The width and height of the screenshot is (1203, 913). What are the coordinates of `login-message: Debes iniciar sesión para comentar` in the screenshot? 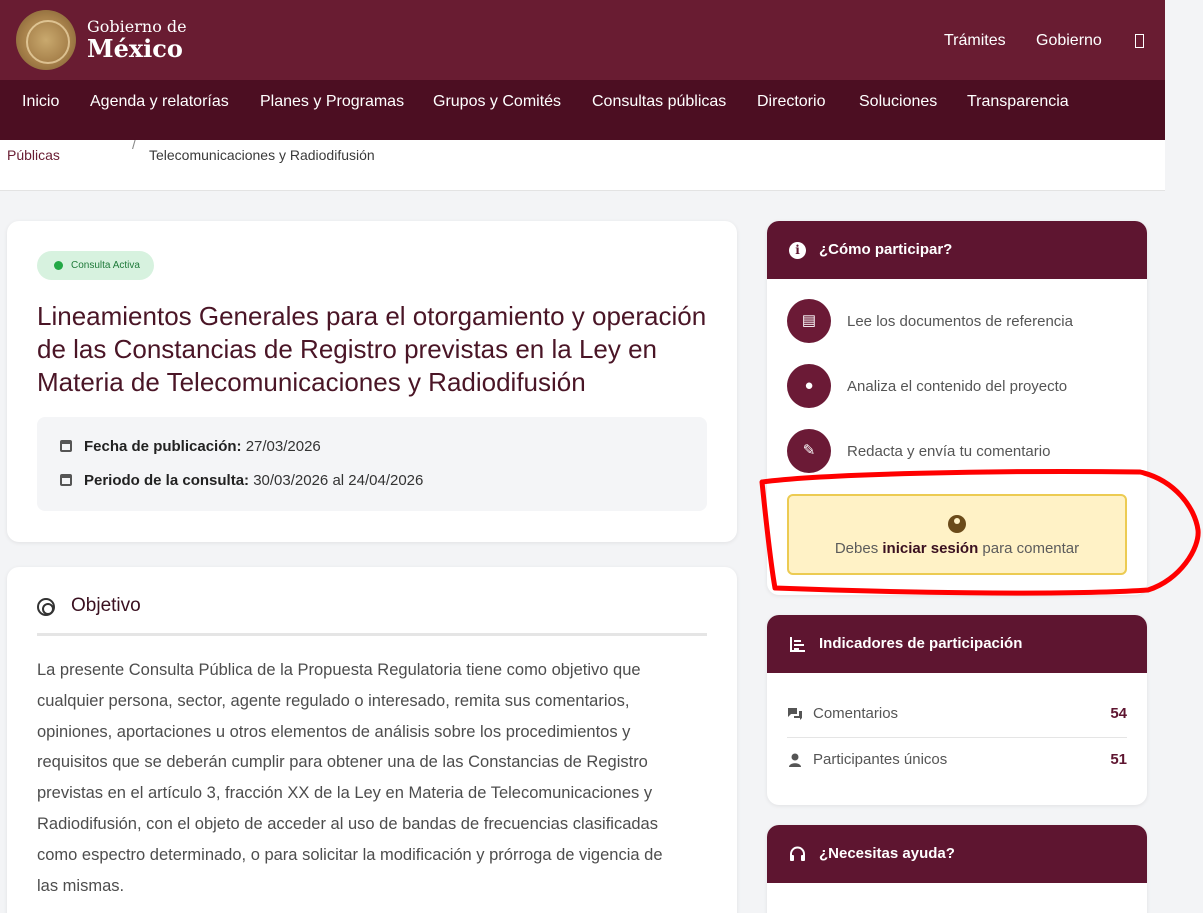 It's located at (957, 548).